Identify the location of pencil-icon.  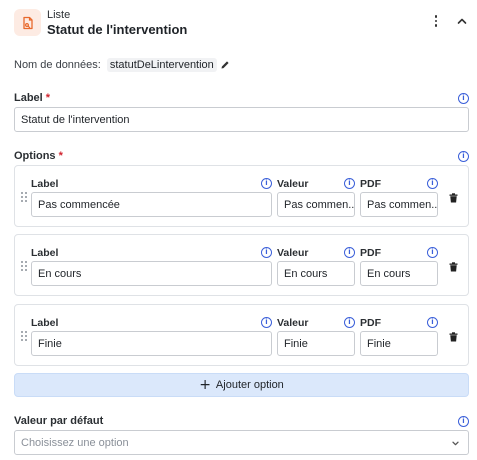
(225, 65).